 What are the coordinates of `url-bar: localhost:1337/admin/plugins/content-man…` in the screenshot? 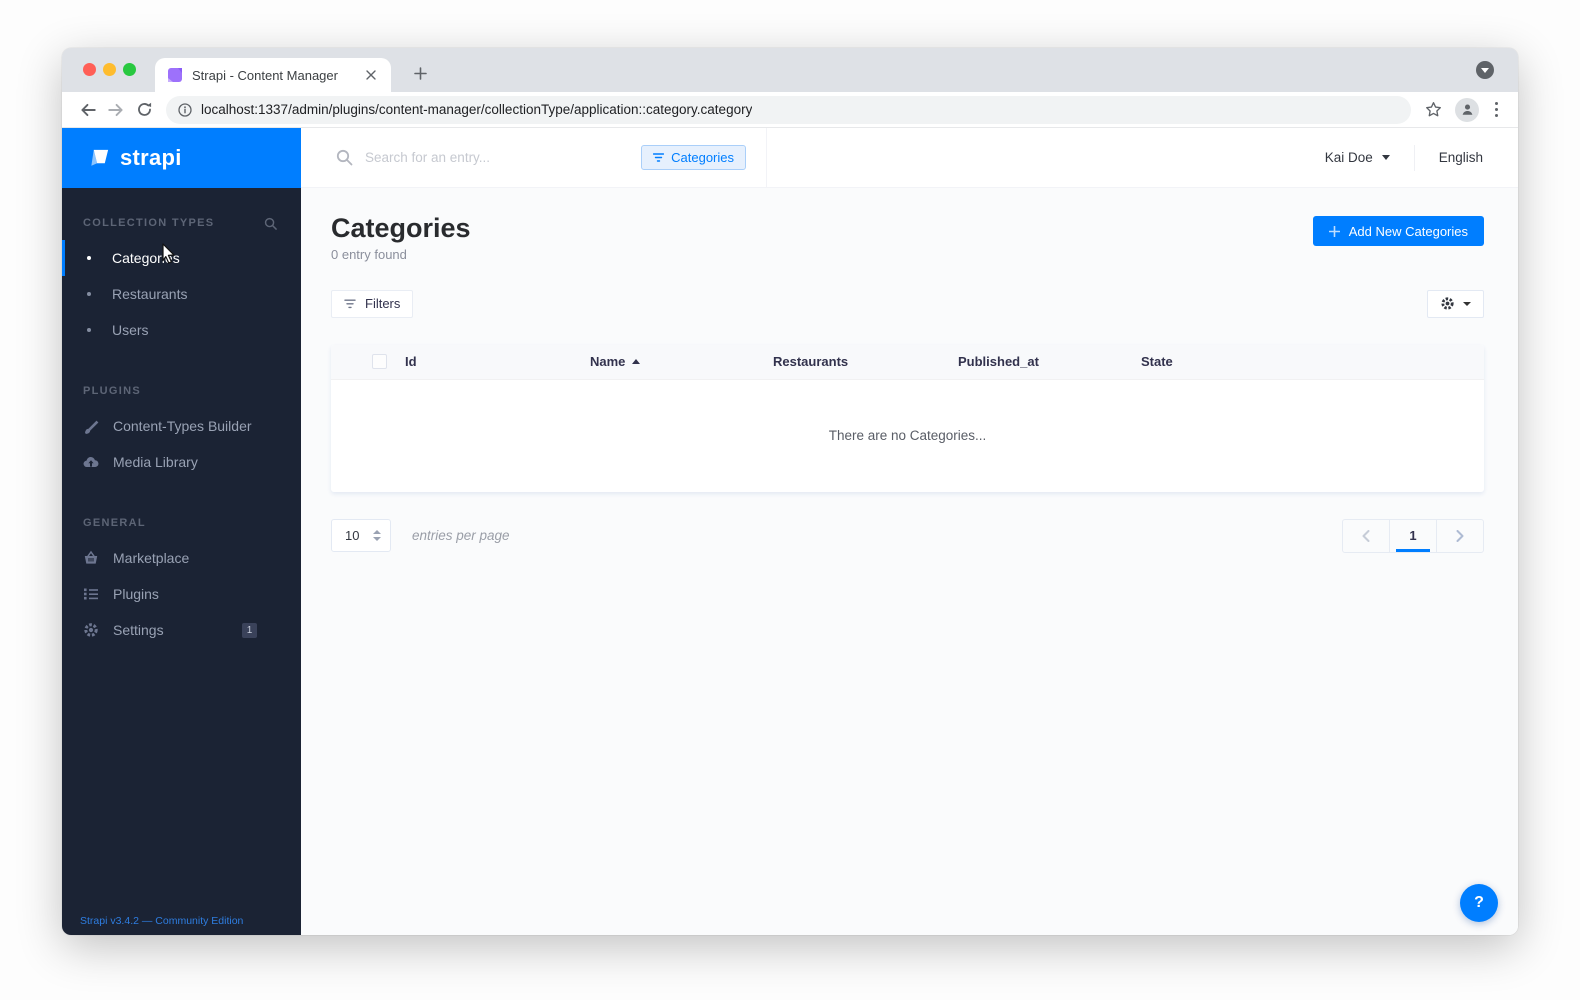 It's located at (788, 109).